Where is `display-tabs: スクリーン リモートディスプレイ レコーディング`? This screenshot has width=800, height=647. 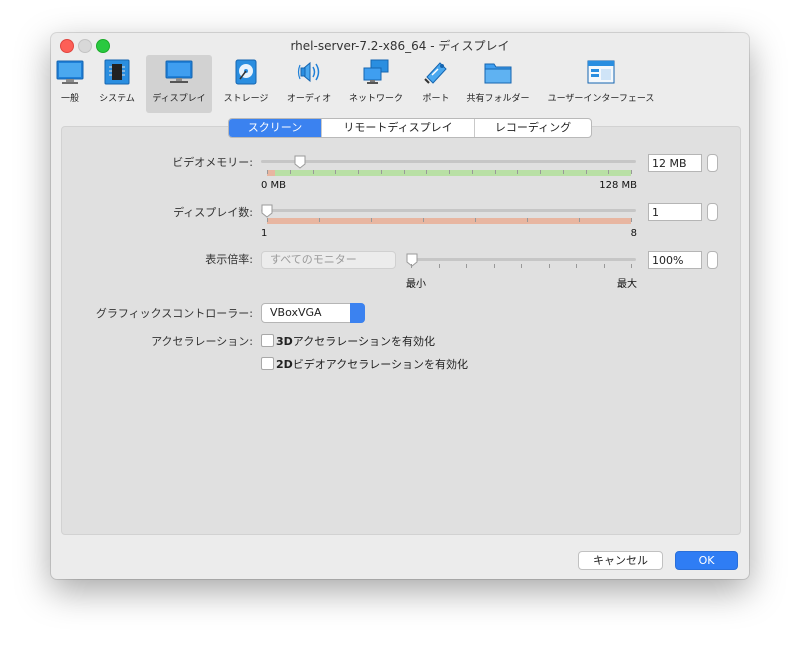 display-tabs: スクリーン リモートディスプレイ レコーディング is located at coordinates (410, 128).